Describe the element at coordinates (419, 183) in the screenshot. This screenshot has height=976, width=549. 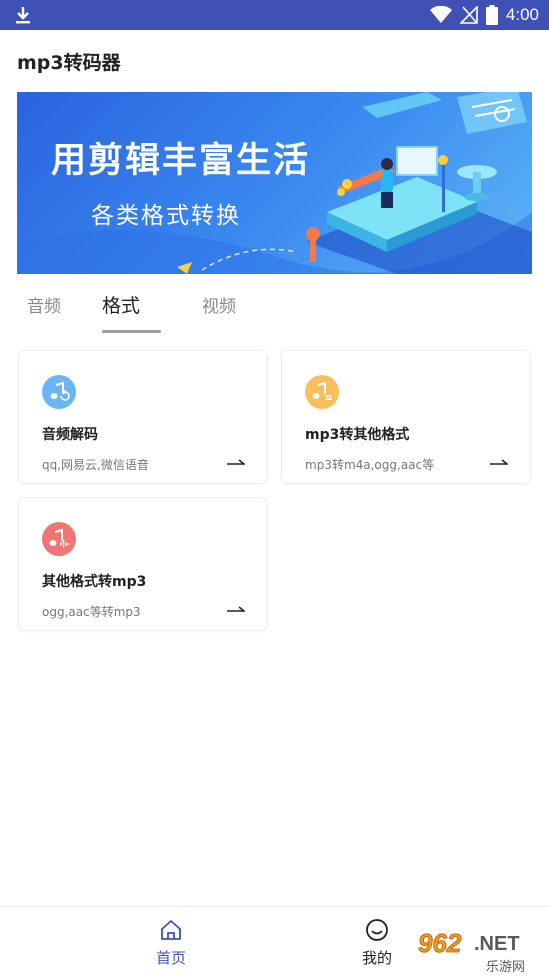
I see `office-illustration` at that location.